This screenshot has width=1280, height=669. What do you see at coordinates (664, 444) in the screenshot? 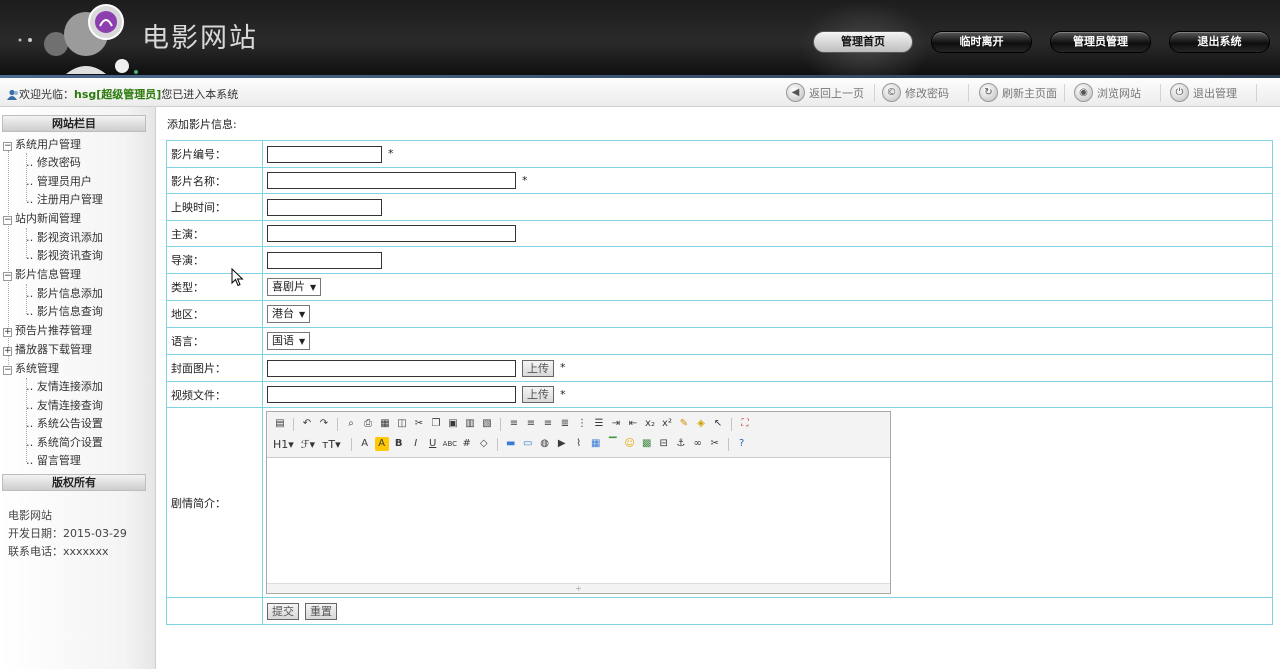
I see `page-break-icon: ⊟` at bounding box center [664, 444].